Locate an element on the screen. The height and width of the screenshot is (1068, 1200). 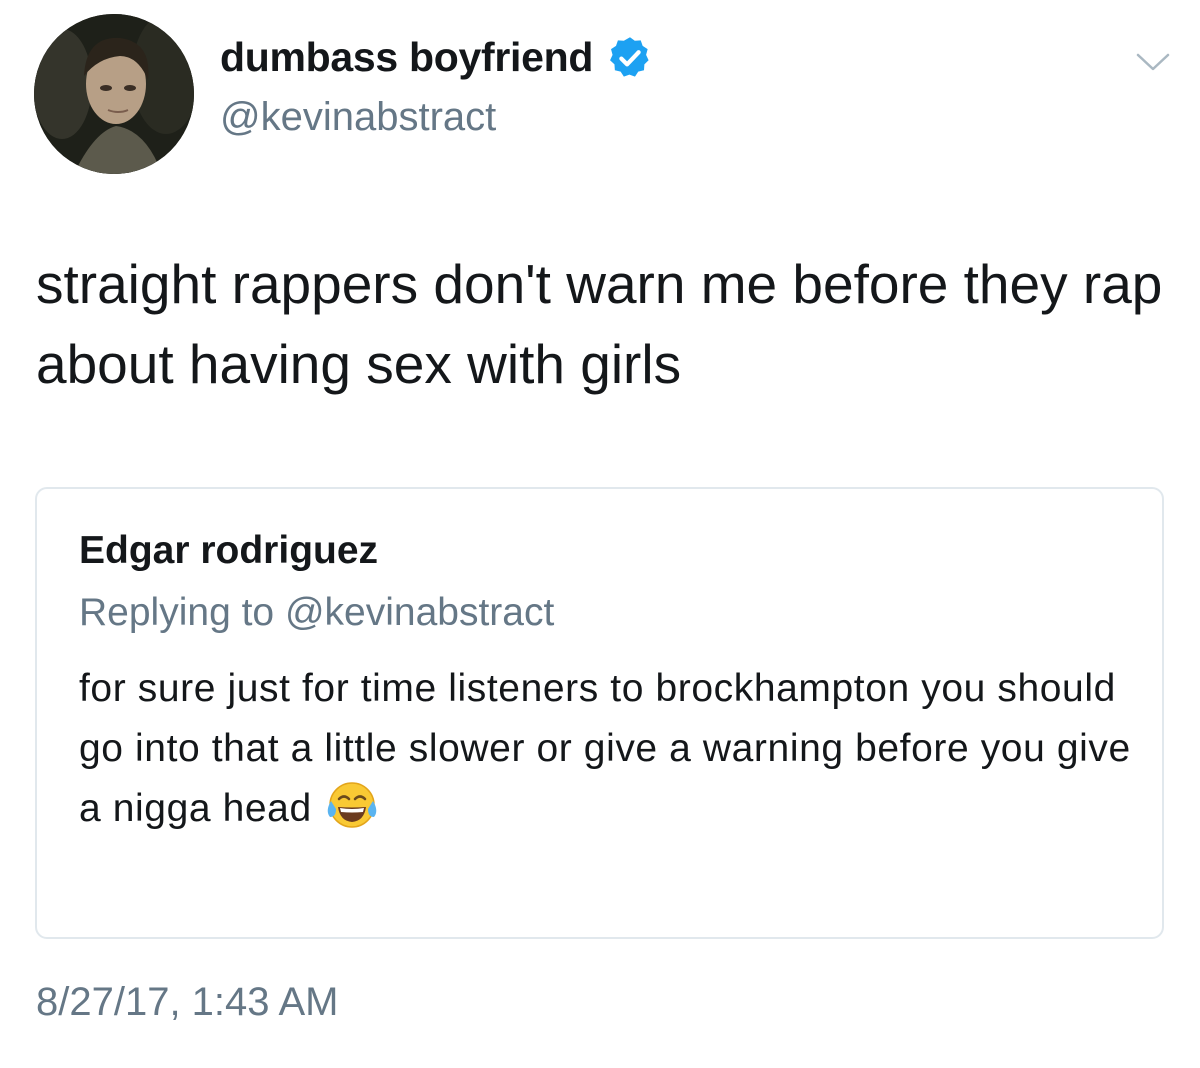
author-name-text: dumbass boyfriend is located at coordinates (407, 57).